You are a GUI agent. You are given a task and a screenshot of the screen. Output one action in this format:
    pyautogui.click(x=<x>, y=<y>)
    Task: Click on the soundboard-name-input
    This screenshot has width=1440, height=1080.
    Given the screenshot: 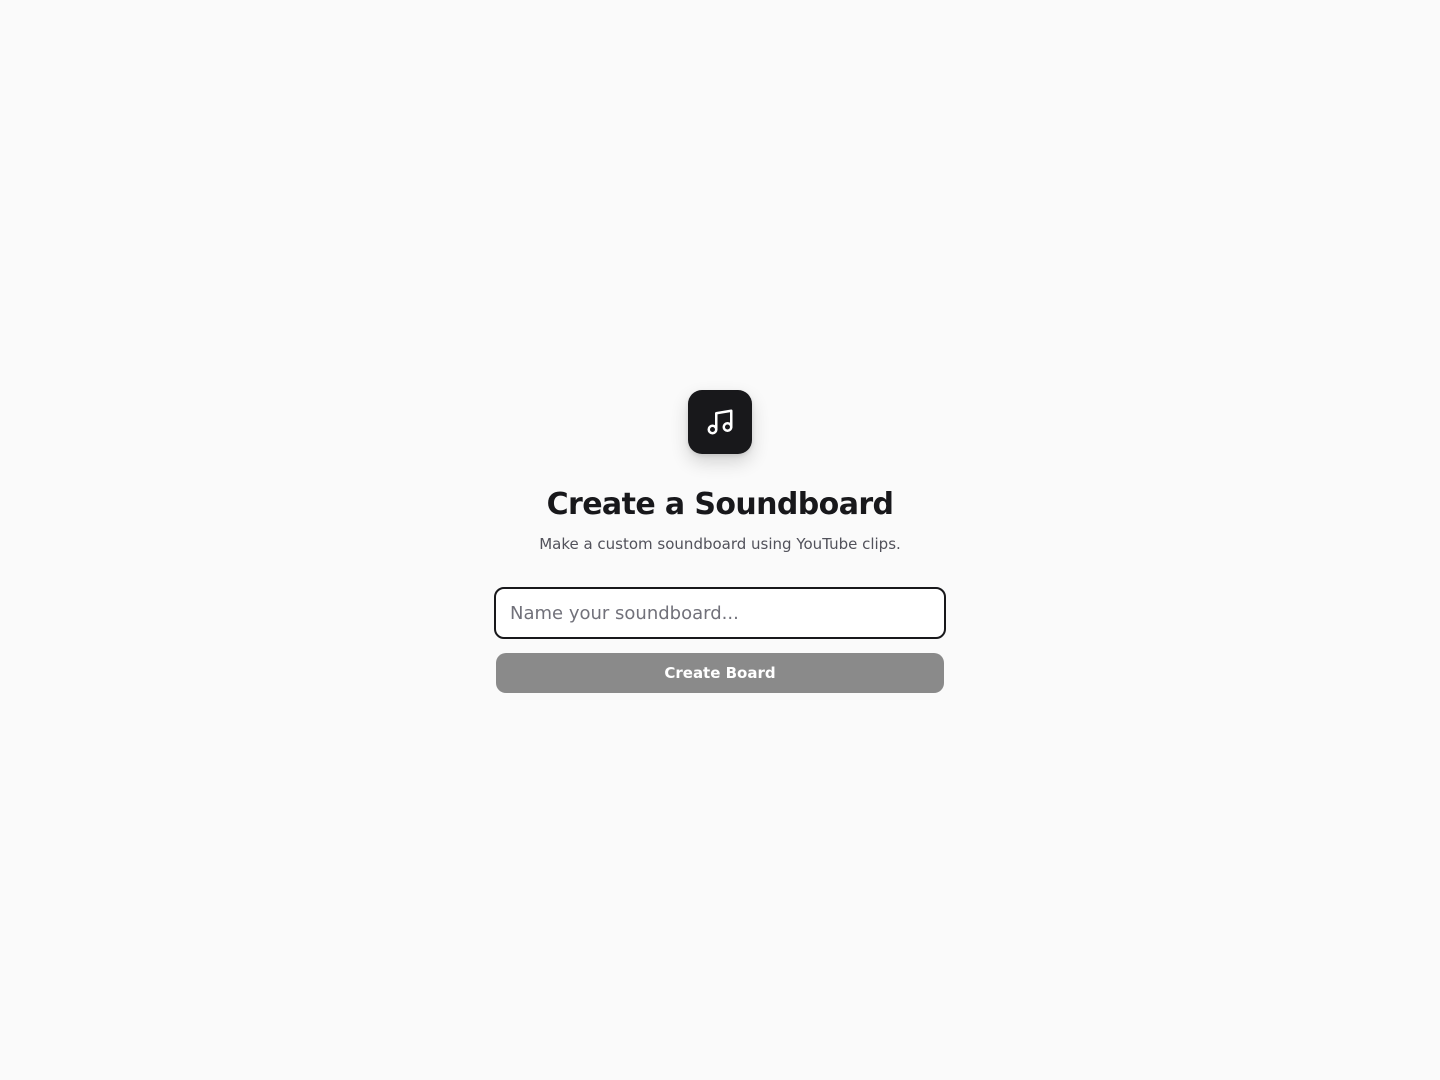 What is the action you would take?
    pyautogui.click(x=720, y=613)
    